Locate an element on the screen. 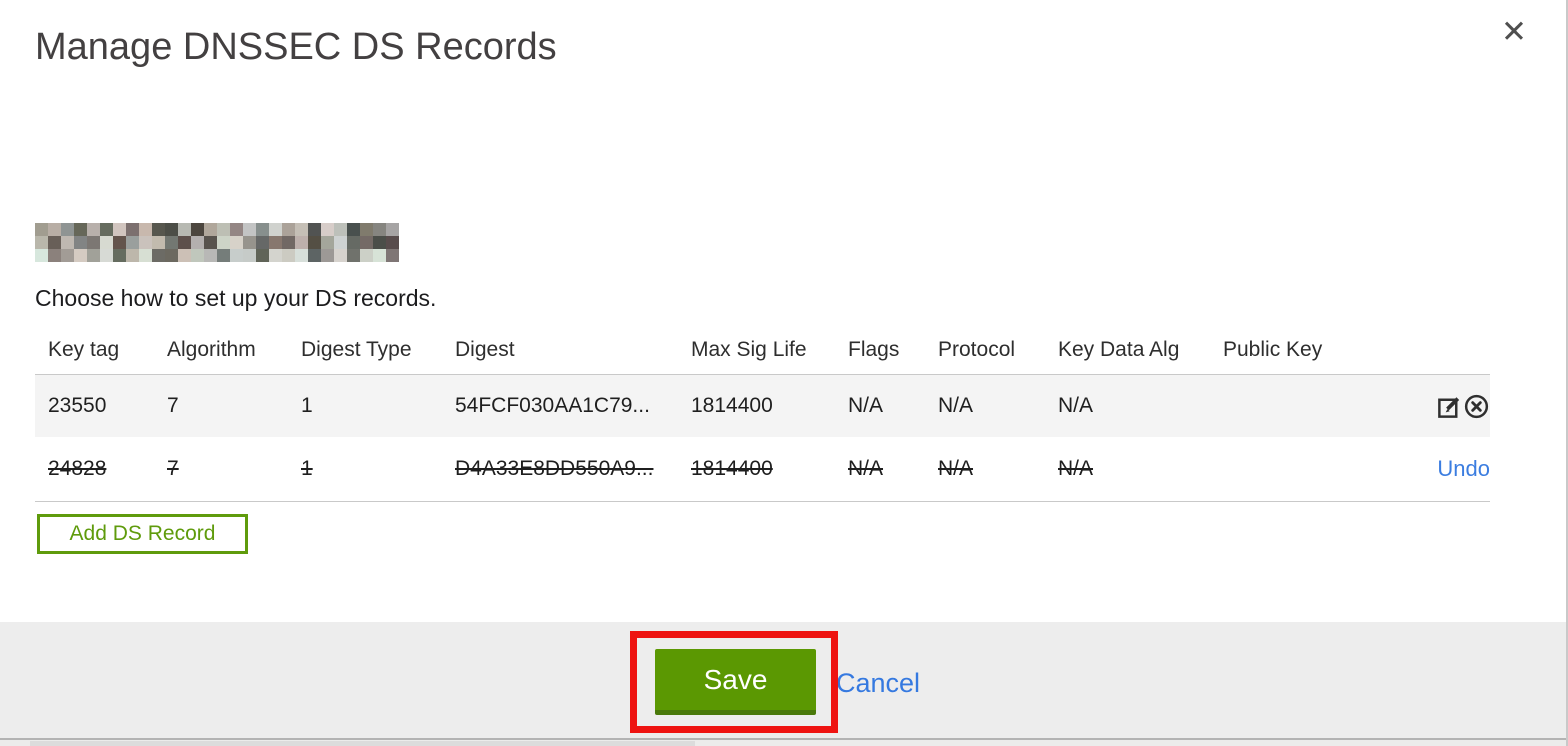 The image size is (1568, 746). cell-row-actions is located at coordinates (1450, 405).